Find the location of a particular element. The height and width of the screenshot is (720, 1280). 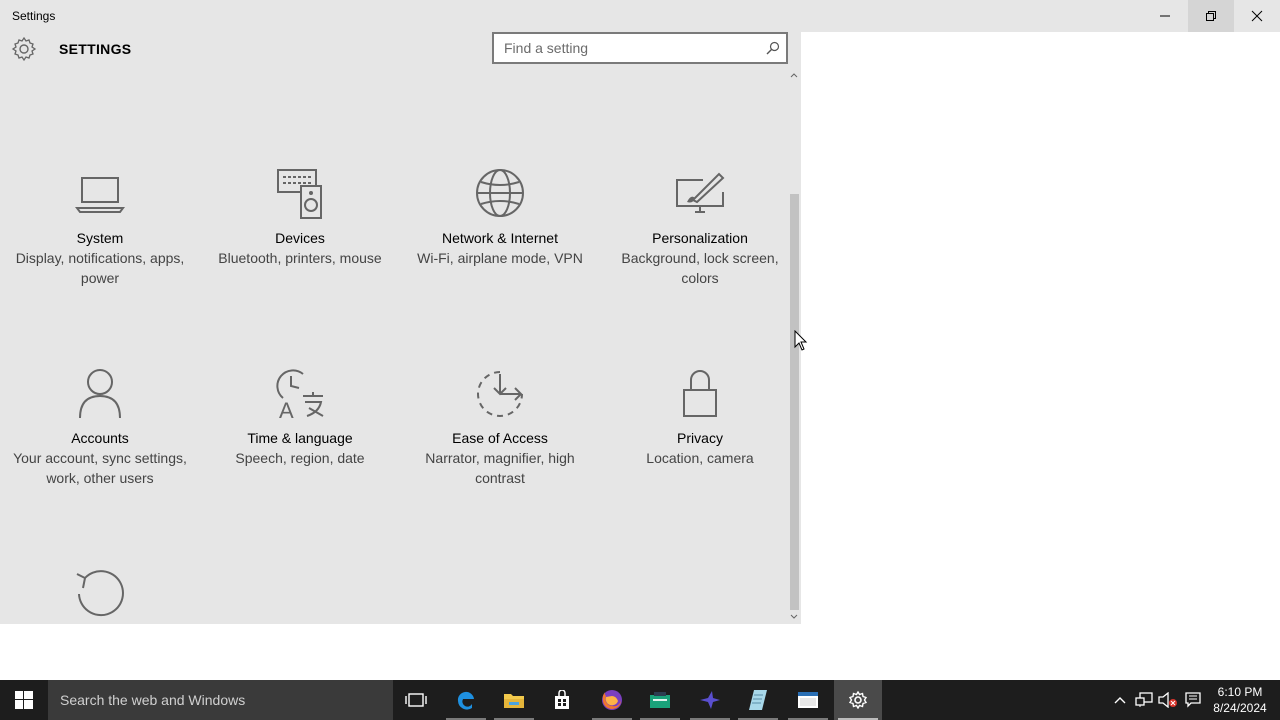

tile-devices: Devices Bluetooth, printers, mouse is located at coordinates (300, 218).